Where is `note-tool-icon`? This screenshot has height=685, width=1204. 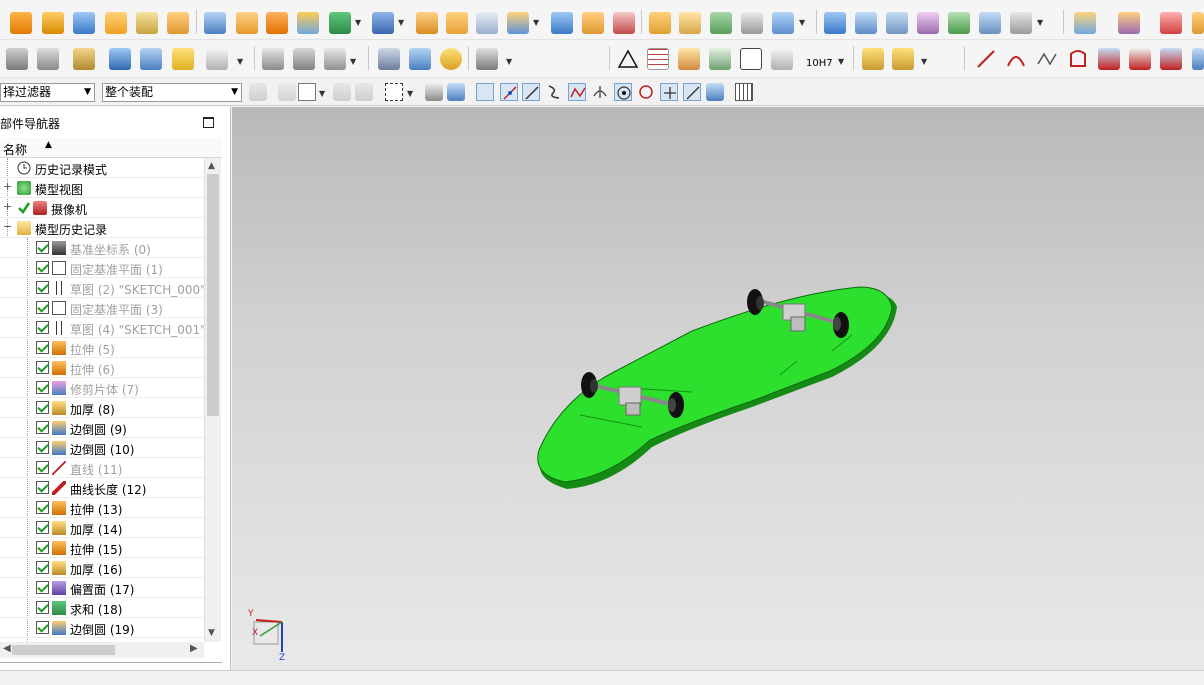 note-tool-icon is located at coordinates (751, 59).